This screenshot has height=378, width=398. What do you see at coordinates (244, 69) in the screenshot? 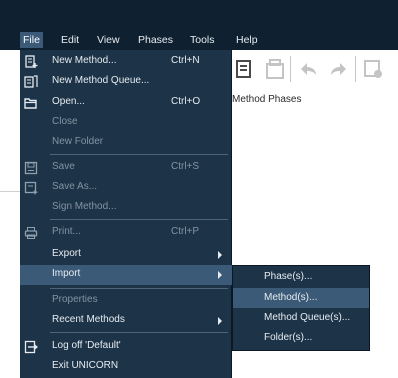
I see `paste-icon` at bounding box center [244, 69].